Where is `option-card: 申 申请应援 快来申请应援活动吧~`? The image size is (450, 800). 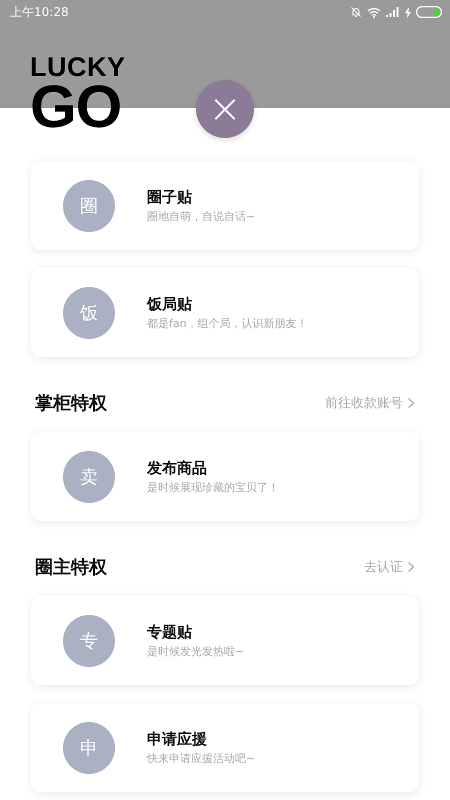
option-card: 申 申请应援 快来申请应援活动吧~ is located at coordinates (225, 747).